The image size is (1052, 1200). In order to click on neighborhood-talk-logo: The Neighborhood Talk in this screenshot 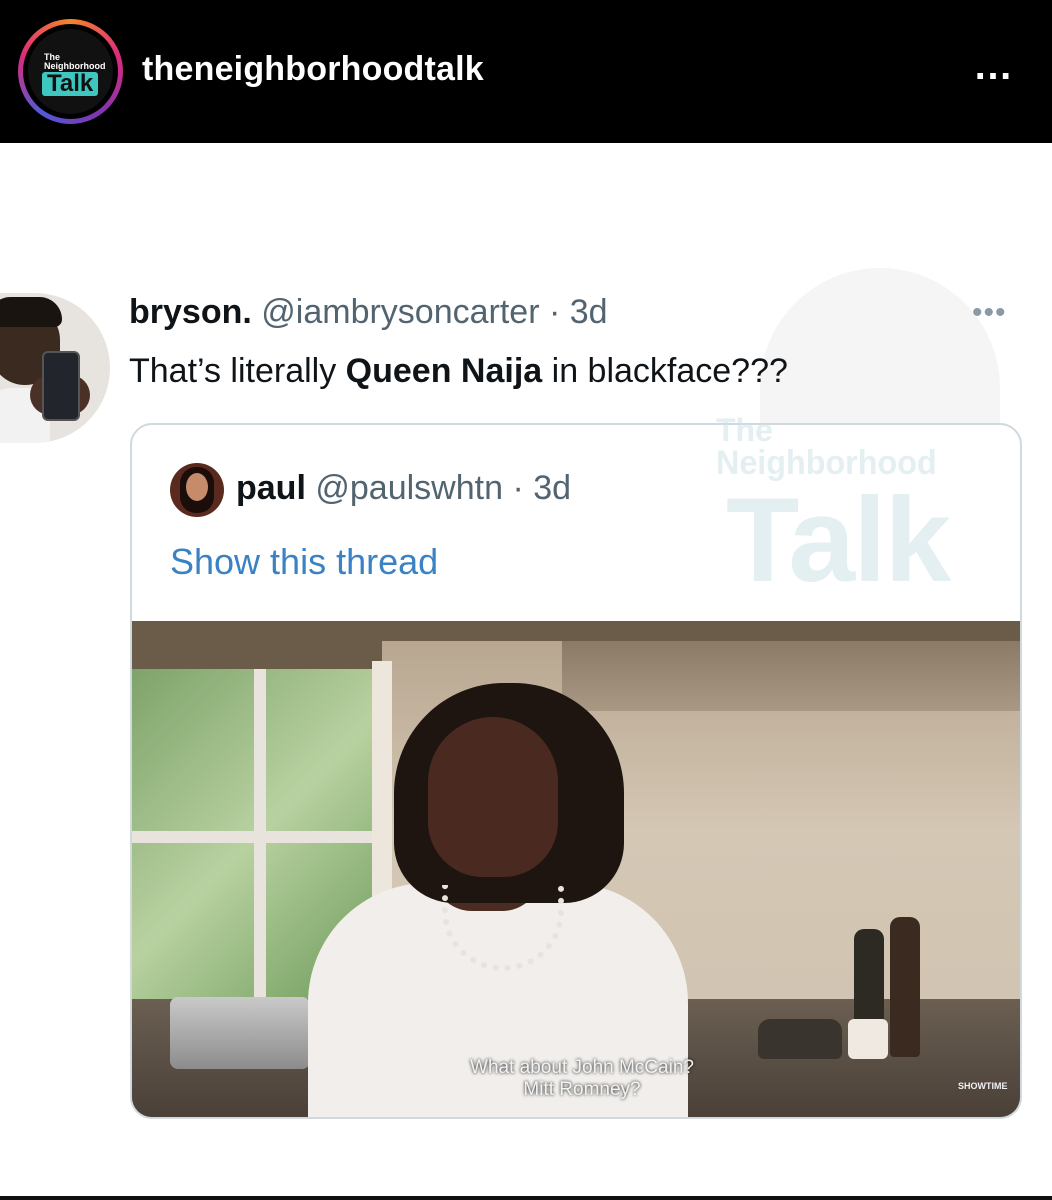, I will do `click(70, 71)`.